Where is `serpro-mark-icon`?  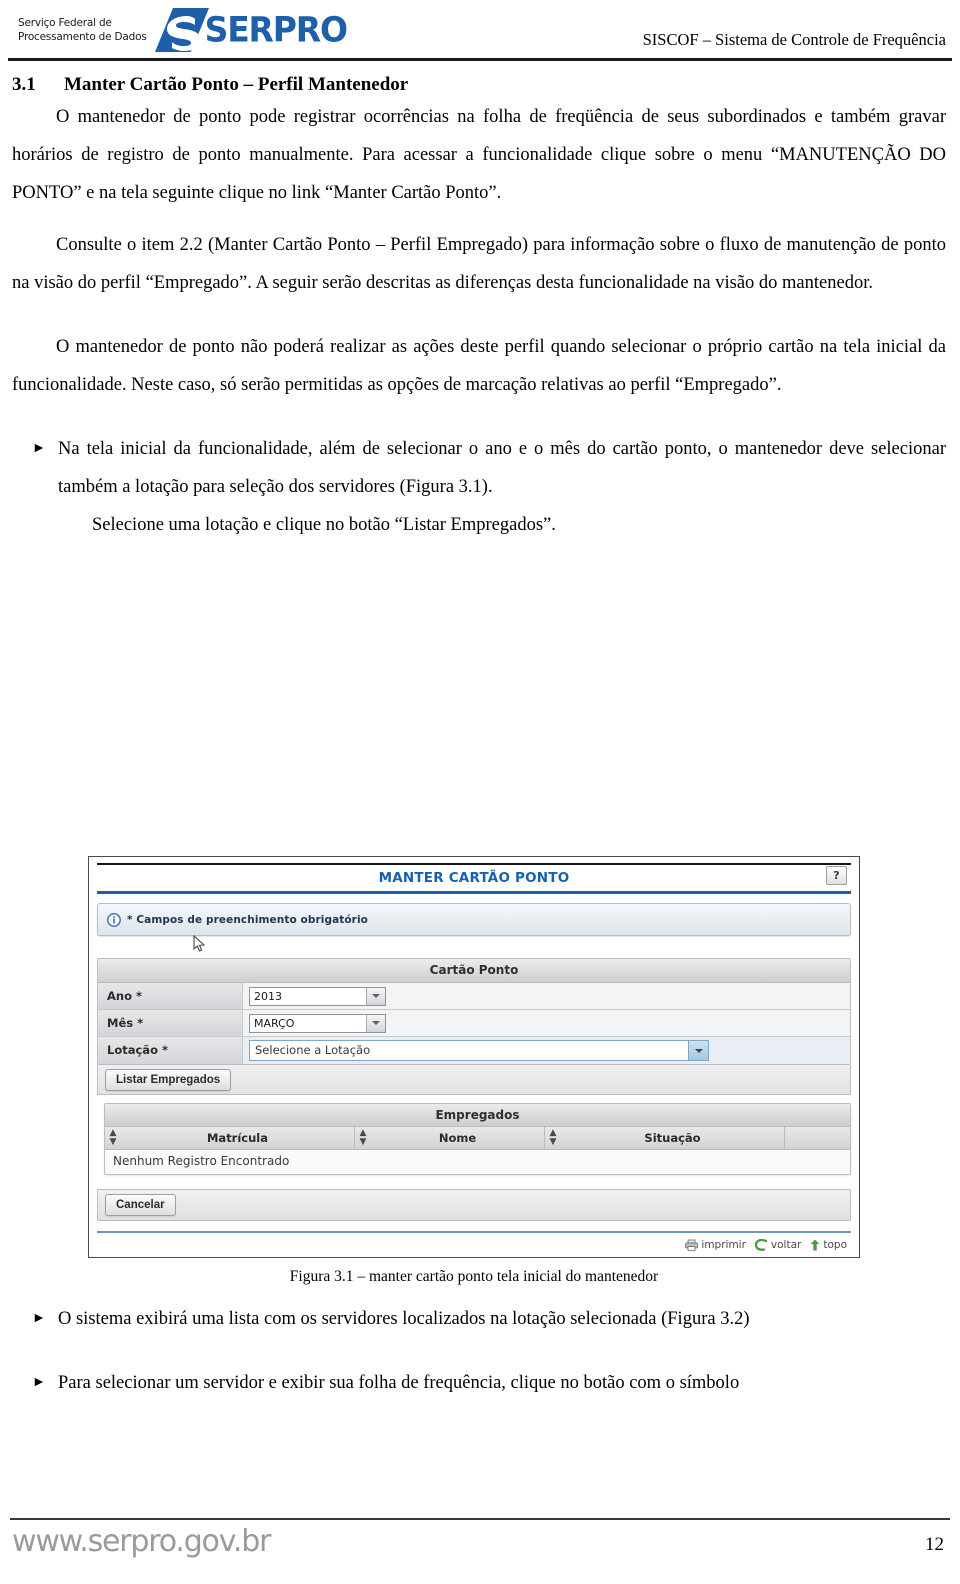 serpro-mark-icon is located at coordinates (182, 30).